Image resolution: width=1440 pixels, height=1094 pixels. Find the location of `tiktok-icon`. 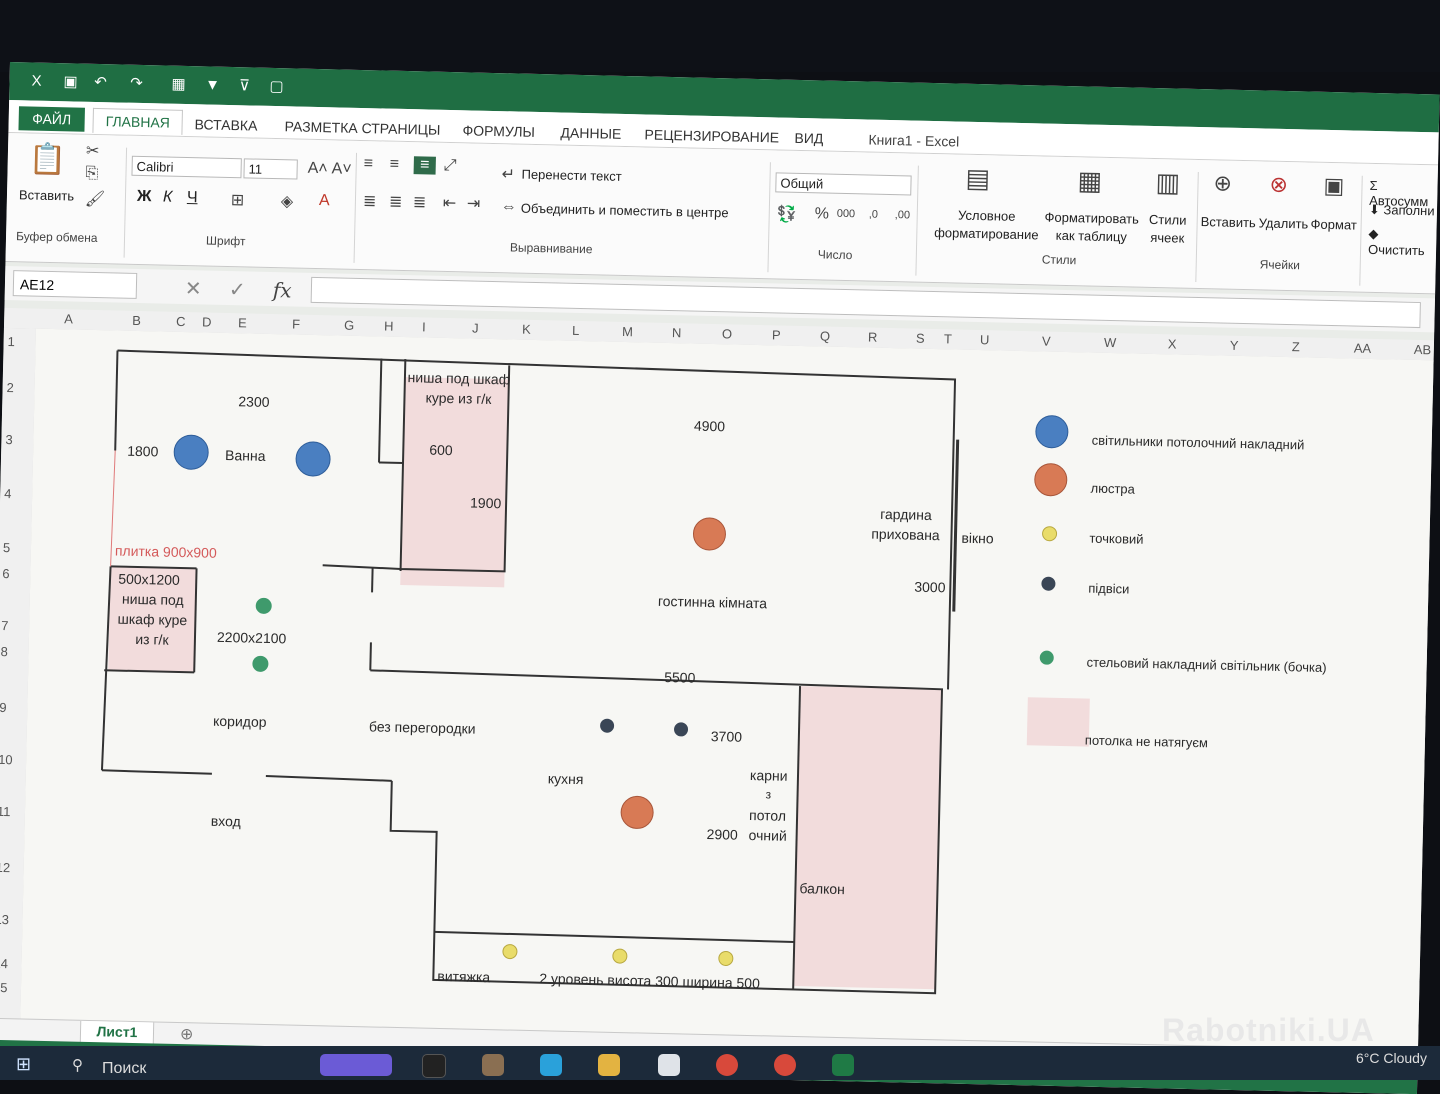

tiktok-icon is located at coordinates (434, 1066).